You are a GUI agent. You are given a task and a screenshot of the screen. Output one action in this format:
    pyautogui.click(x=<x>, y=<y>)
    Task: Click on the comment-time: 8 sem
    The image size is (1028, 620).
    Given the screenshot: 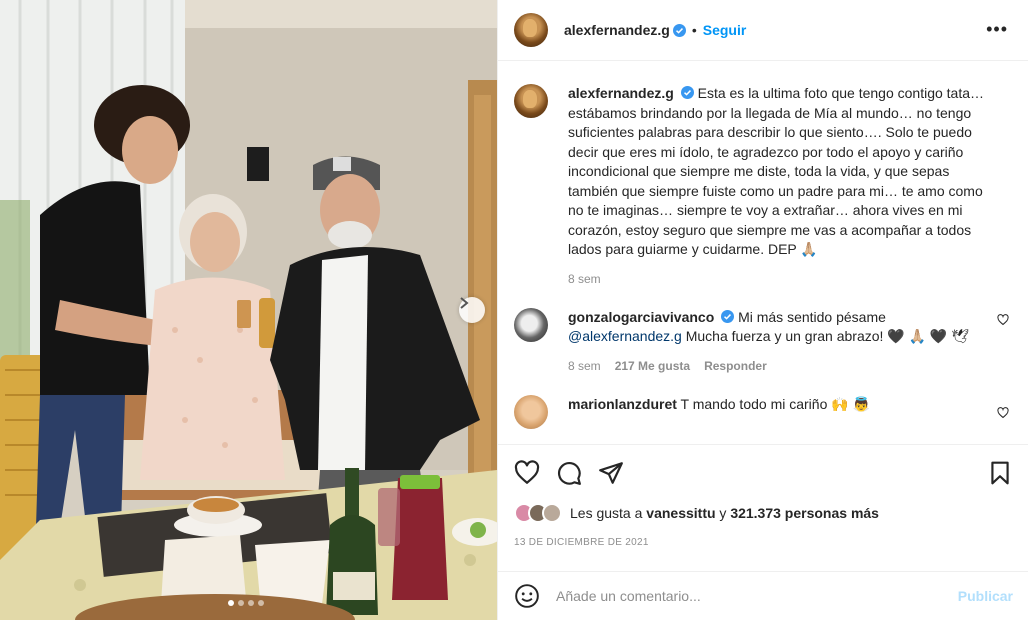 What is the action you would take?
    pyautogui.click(x=584, y=366)
    